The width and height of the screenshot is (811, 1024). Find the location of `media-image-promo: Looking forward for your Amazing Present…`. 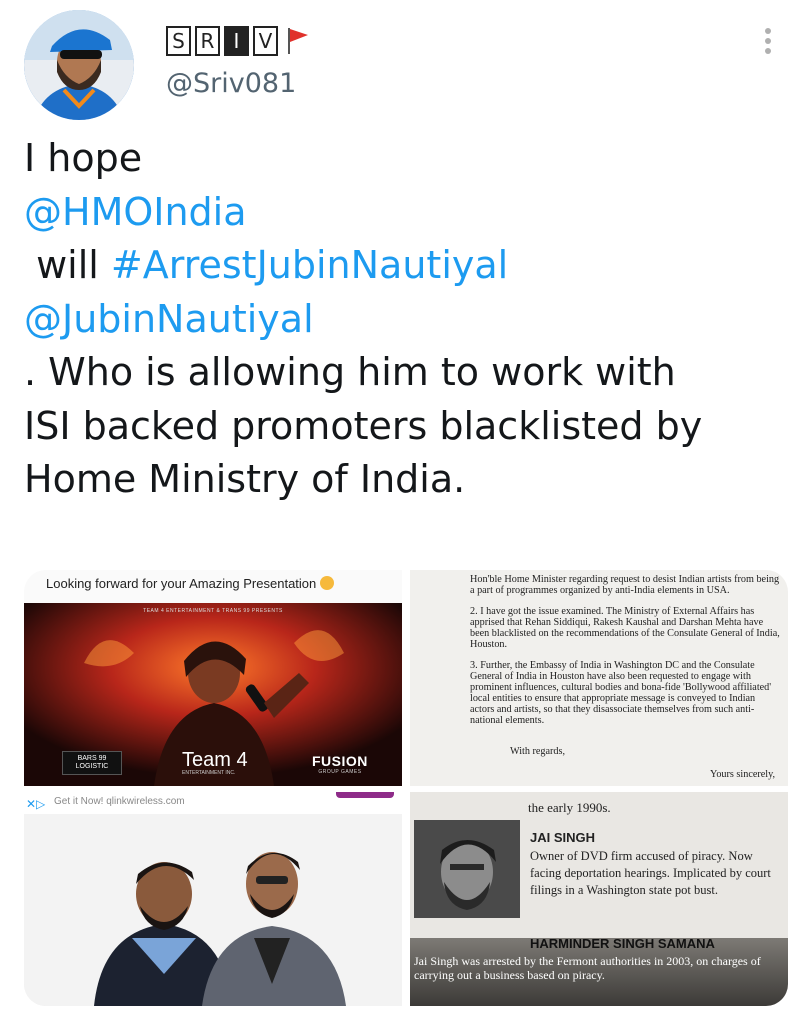

media-image-promo: Looking forward for your Amazing Present… is located at coordinates (213, 678).